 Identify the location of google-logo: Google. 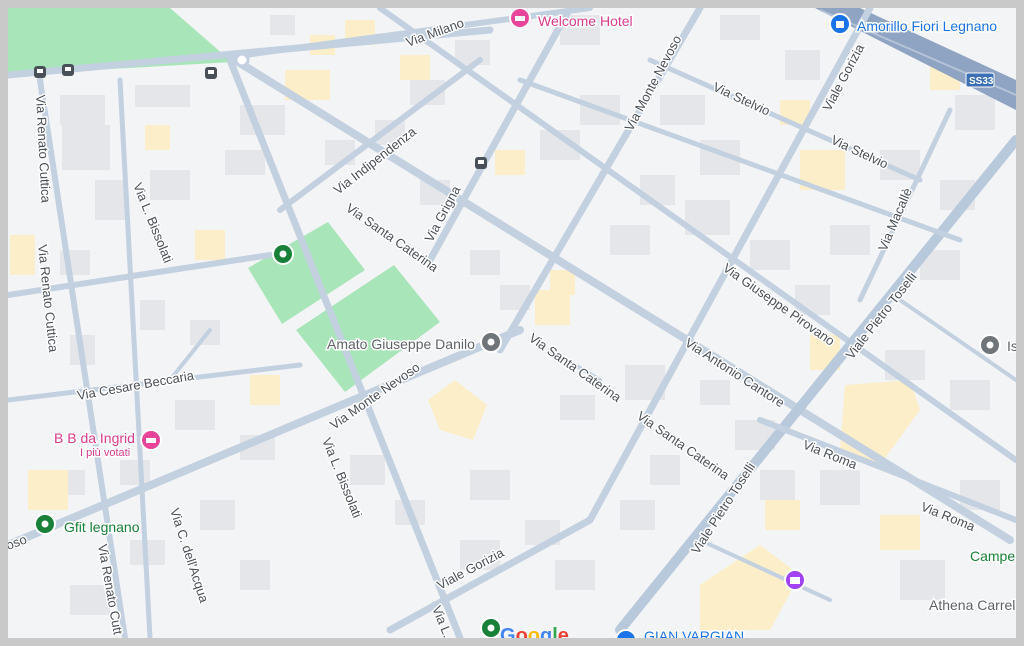
(534, 631).